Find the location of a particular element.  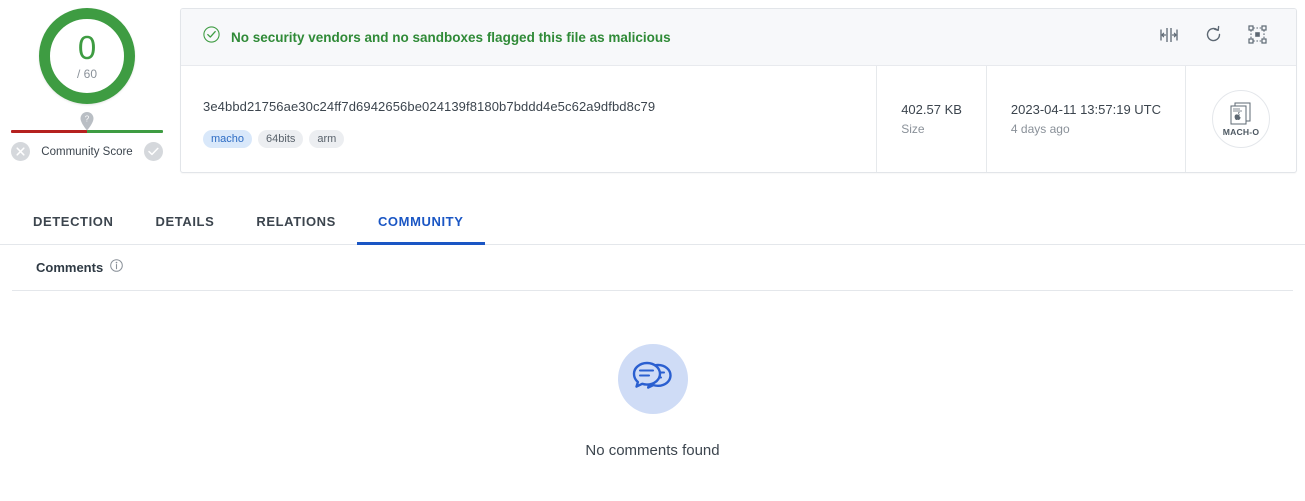

no-comments-text: No comments found is located at coordinates (652, 450).